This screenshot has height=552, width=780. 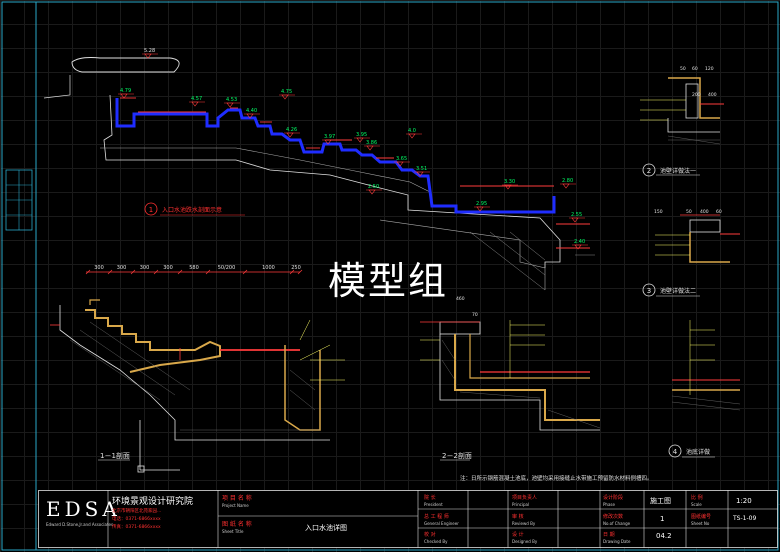 What do you see at coordinates (649, 171) in the screenshot?
I see `section-2-number: 2` at bounding box center [649, 171].